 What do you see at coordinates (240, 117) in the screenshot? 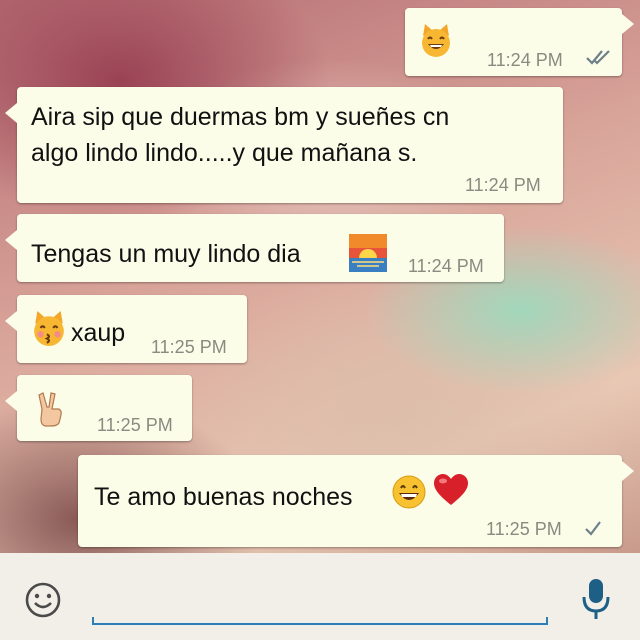
I see `message-text: Aira sip que duermas bm y sueñes cn` at bounding box center [240, 117].